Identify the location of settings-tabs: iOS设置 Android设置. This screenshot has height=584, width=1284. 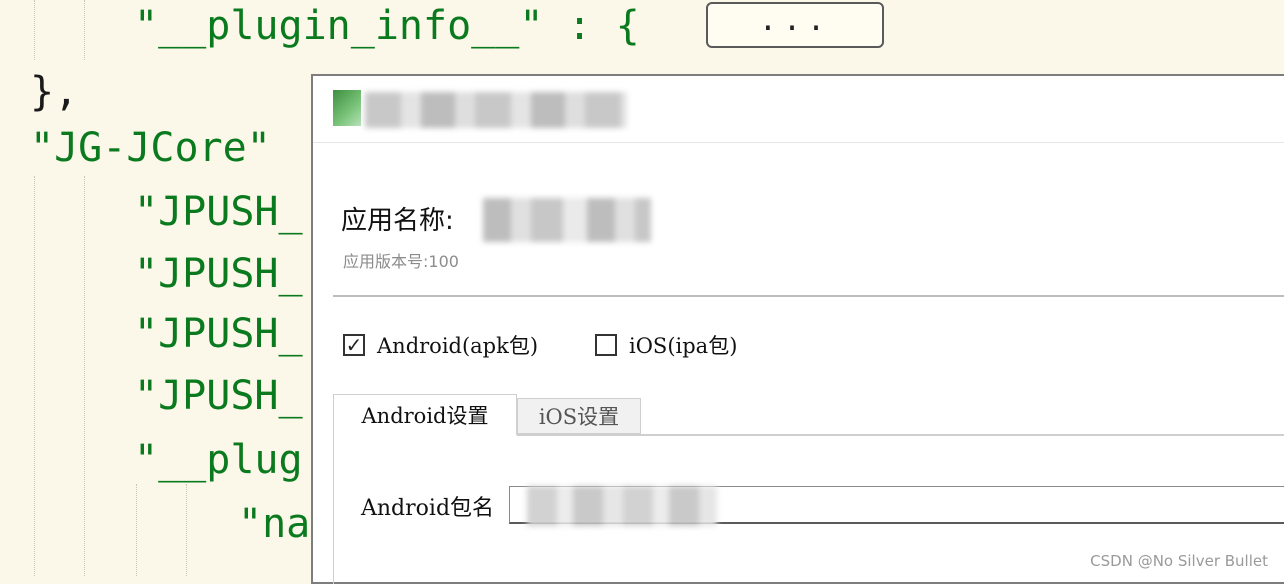
(808, 415).